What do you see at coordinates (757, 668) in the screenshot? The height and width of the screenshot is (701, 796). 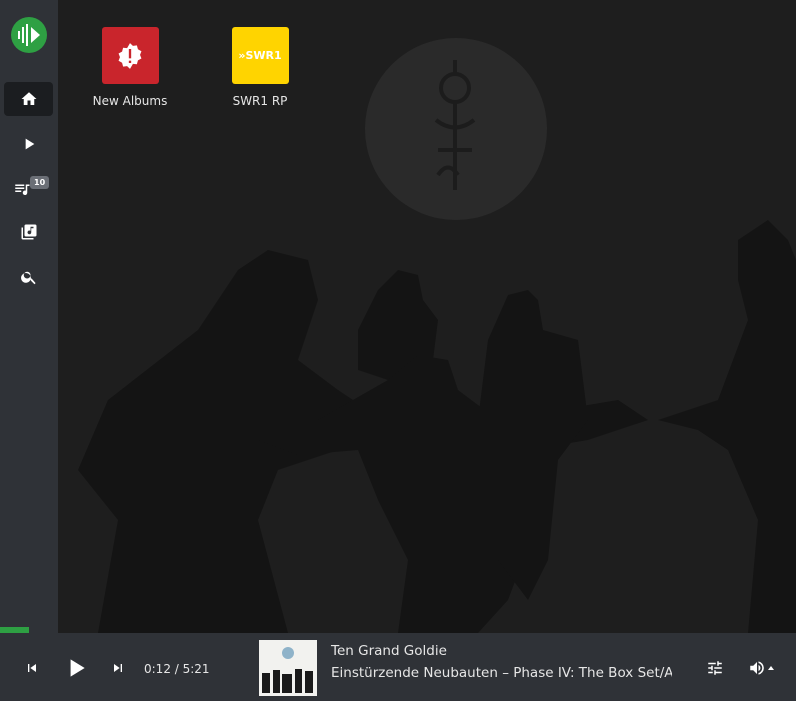 I see `volume-icon` at bounding box center [757, 668].